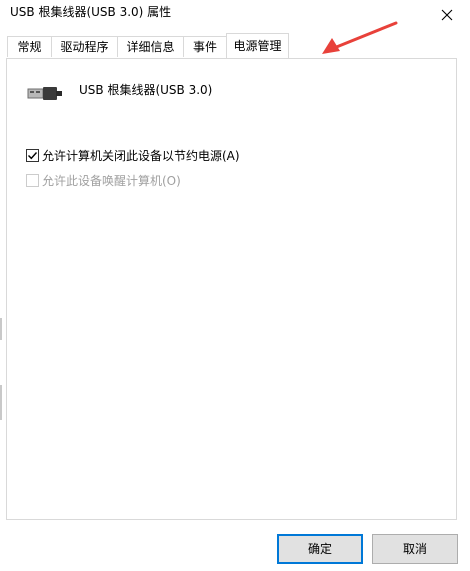 This screenshot has height=571, width=470. What do you see at coordinates (320, 549) in the screenshot?
I see `ok-button: 确定` at bounding box center [320, 549].